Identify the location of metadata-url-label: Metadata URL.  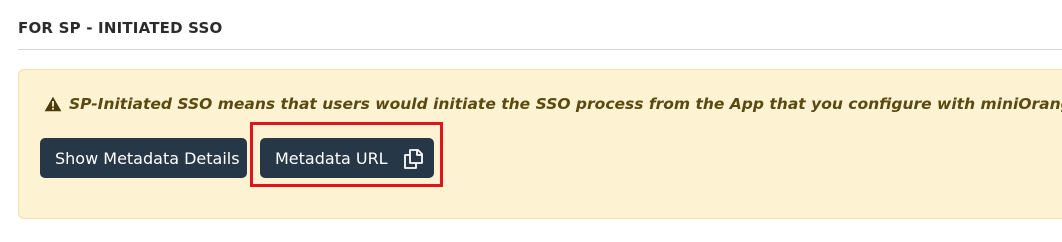
(331, 158).